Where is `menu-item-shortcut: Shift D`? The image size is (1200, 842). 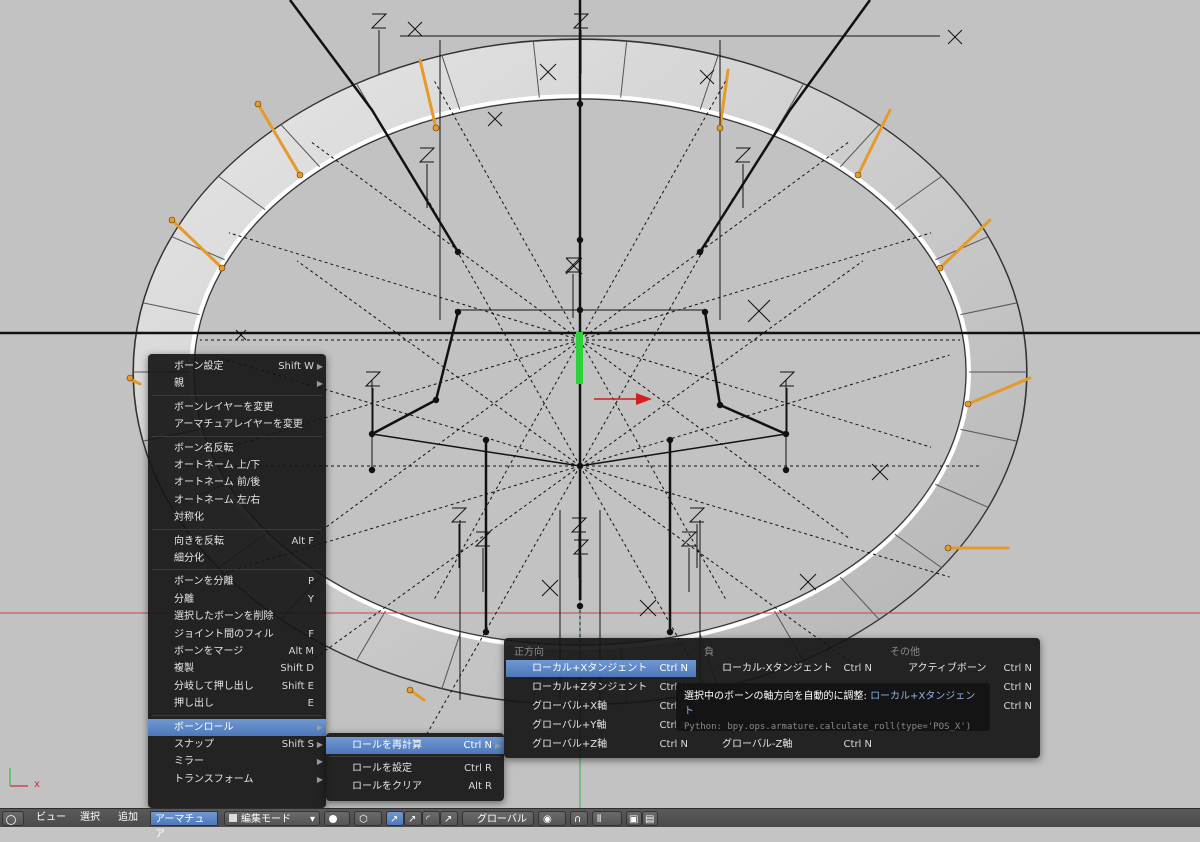
menu-item-shortcut: Shift D is located at coordinates (297, 669).